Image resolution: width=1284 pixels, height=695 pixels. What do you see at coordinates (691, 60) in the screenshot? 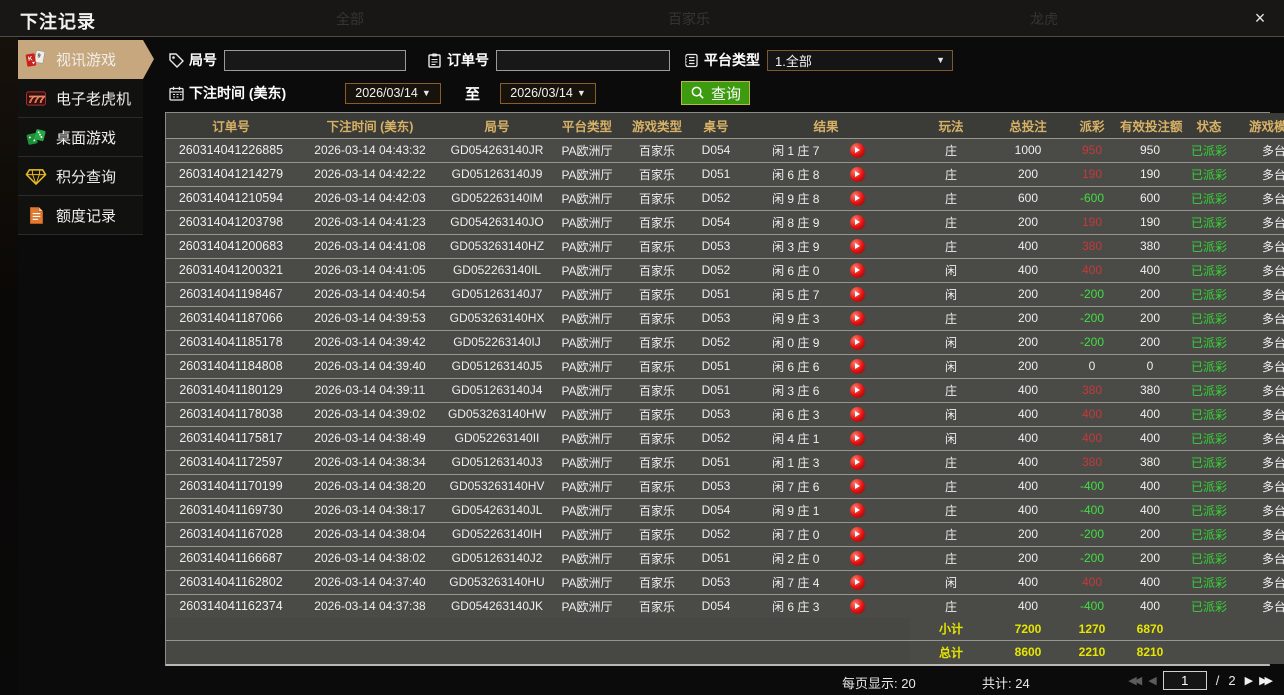
I see `list-icon` at bounding box center [691, 60].